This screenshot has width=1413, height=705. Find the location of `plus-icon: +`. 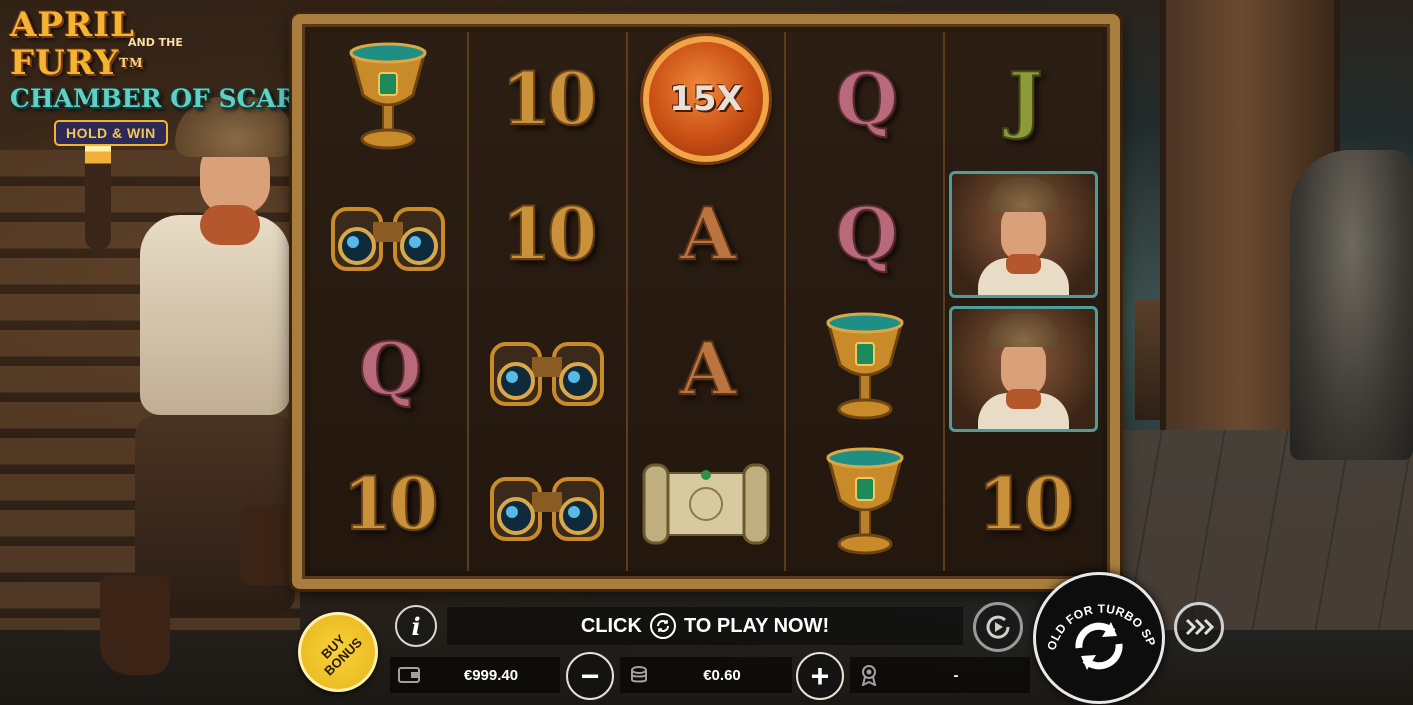

plus-icon: + is located at coordinates (820, 676).